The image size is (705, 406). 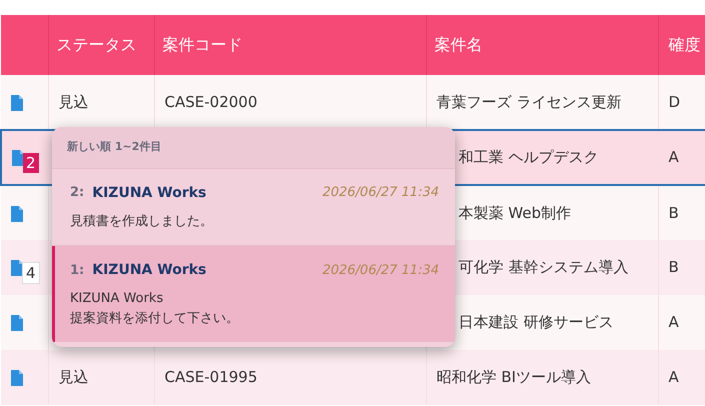 What do you see at coordinates (31, 273) in the screenshot?
I see `count-badge: 4` at bounding box center [31, 273].